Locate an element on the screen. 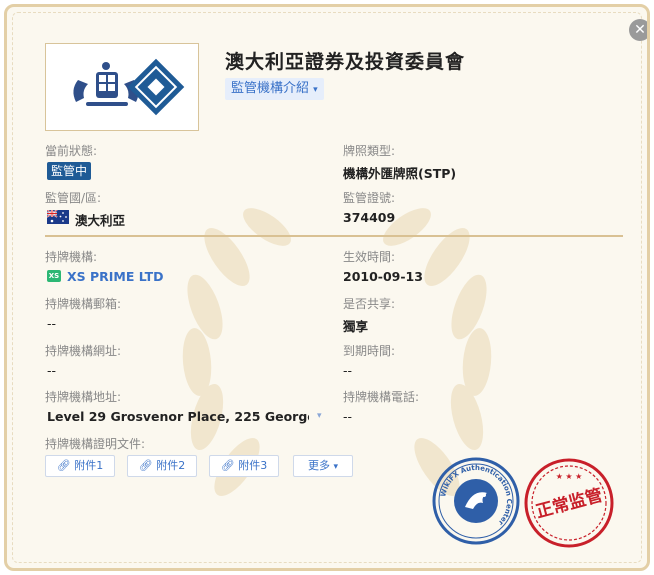 Image resolution: width=654 pixels, height=575 pixels. license-number-value: 374409 is located at coordinates (369, 217).